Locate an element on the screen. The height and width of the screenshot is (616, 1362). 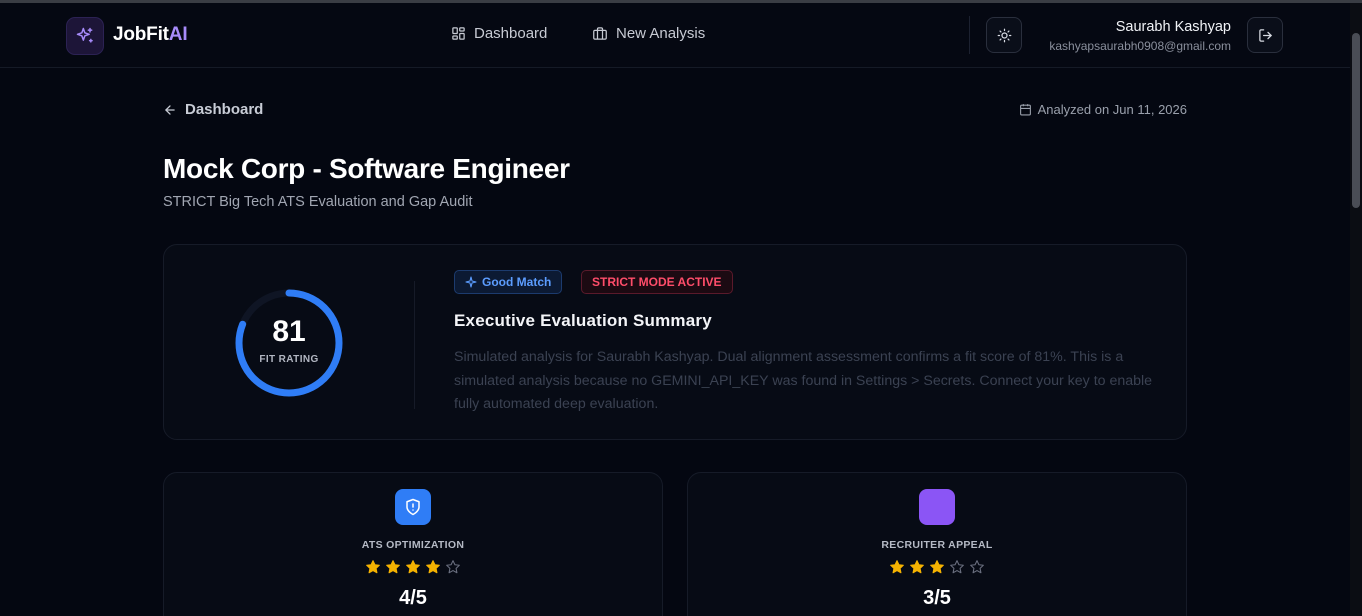
nav-dashboard: Dashboard is located at coordinates (499, 33).